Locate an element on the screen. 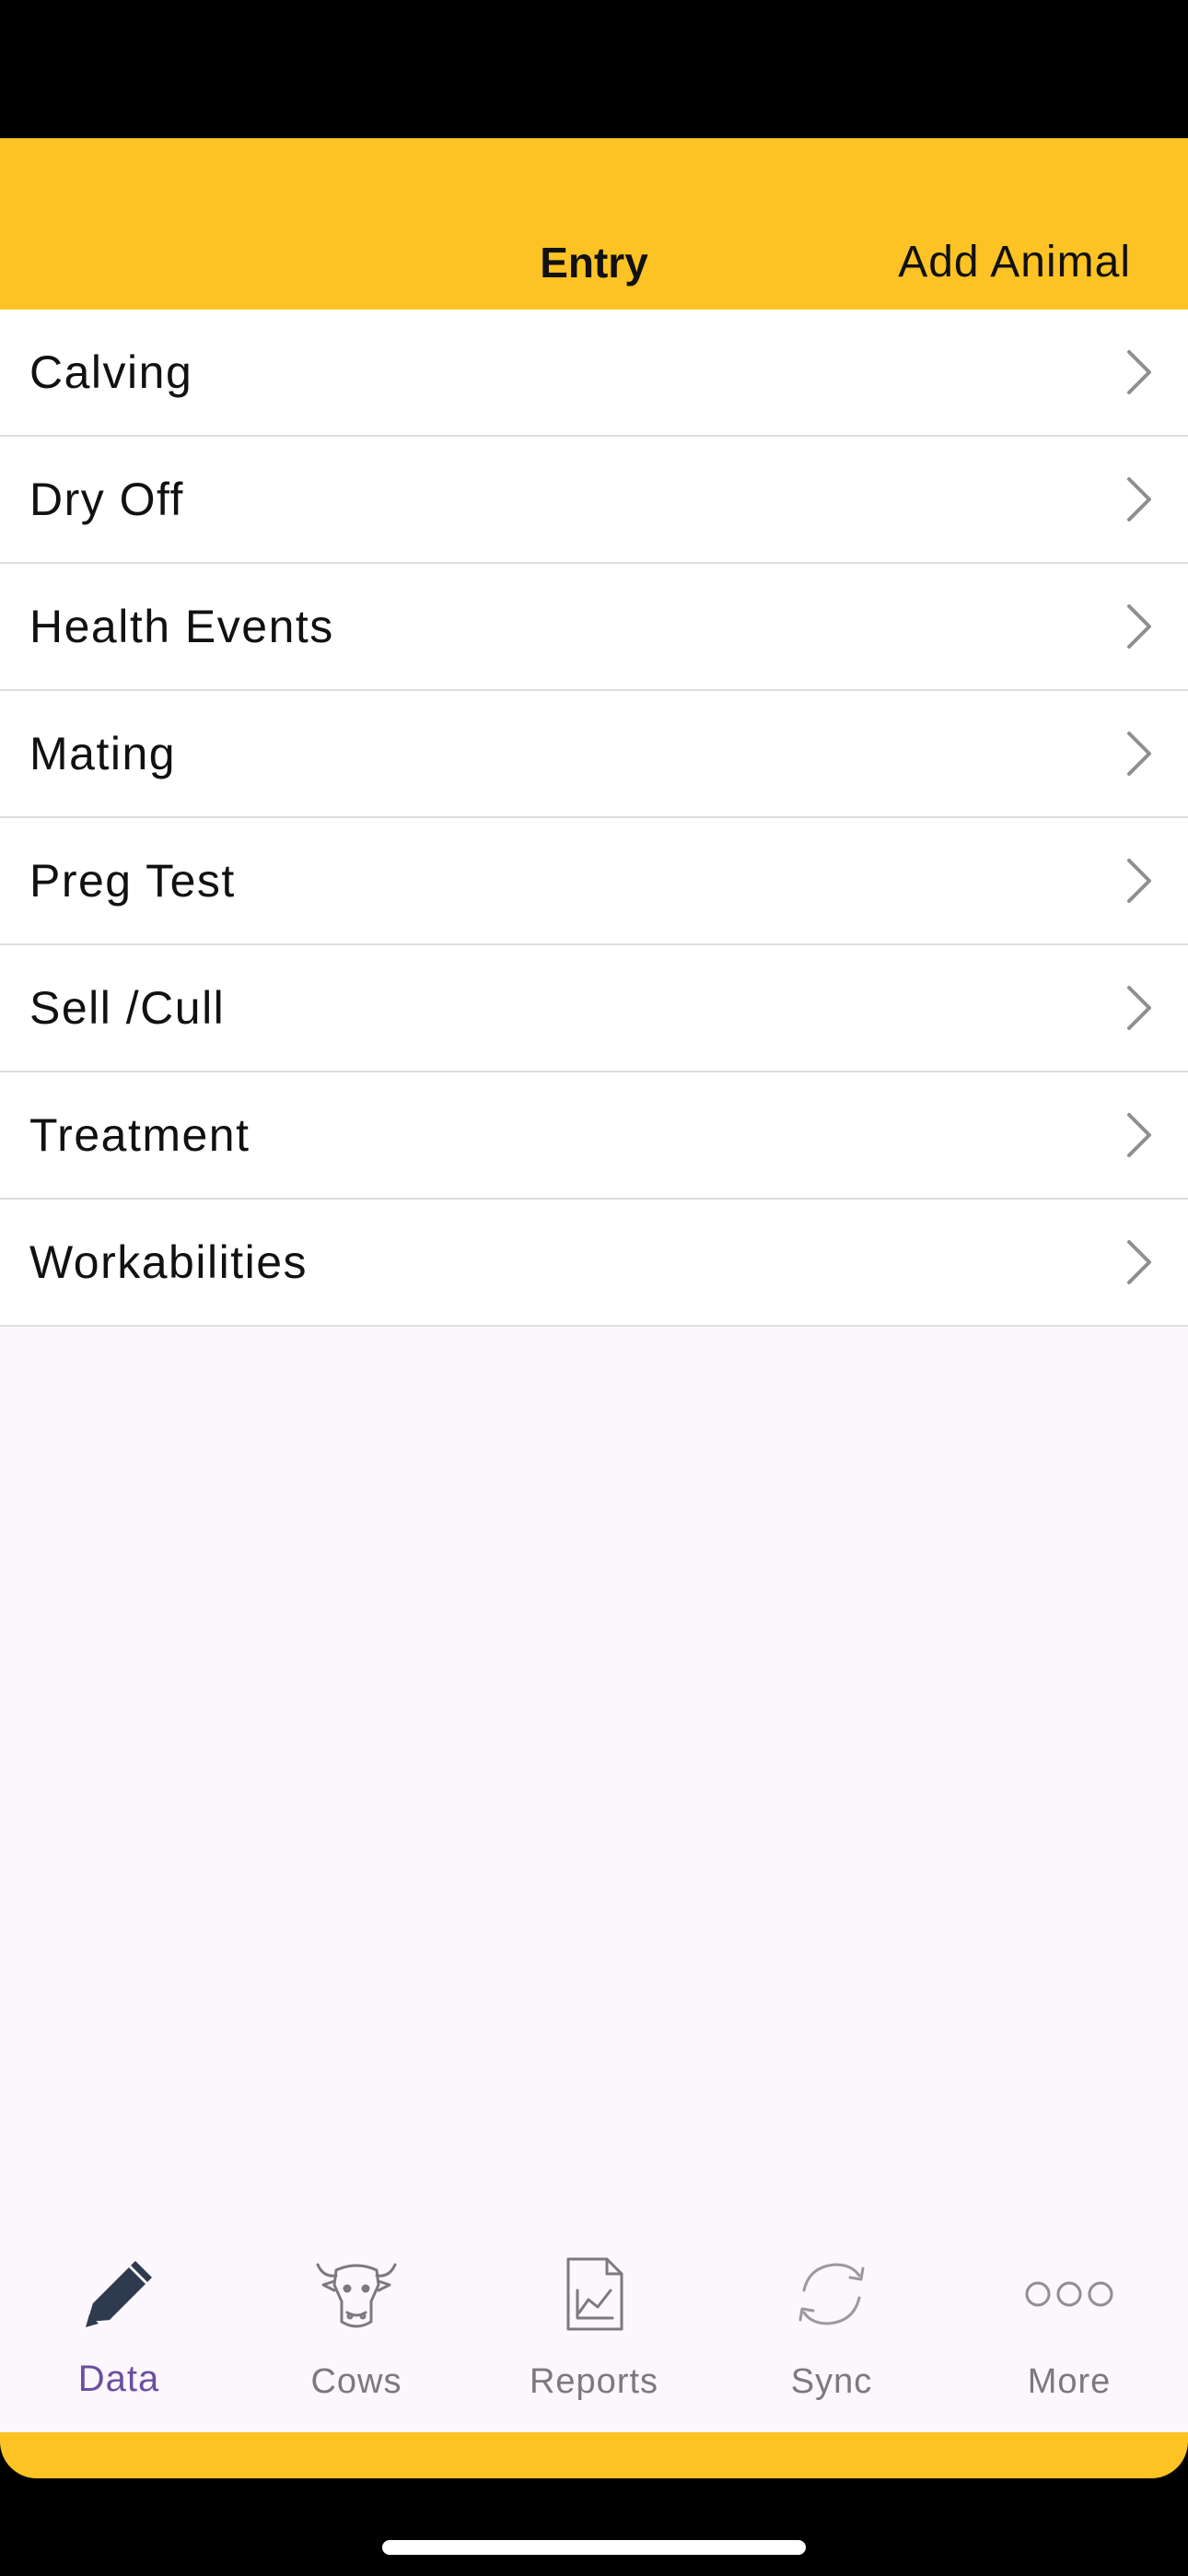 The image size is (1188, 2576). add-animal-button: Add Animal is located at coordinates (1014, 262).